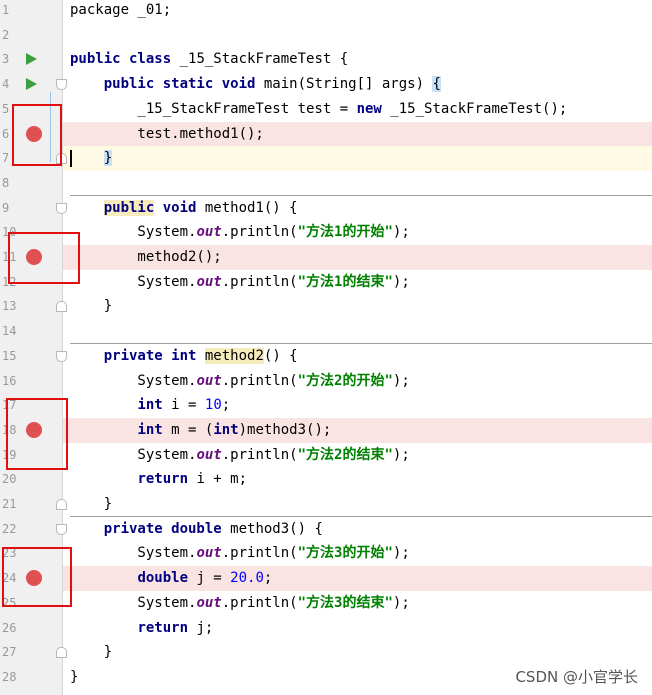 Image resolution: width=652 pixels, height=695 pixels. Describe the element at coordinates (345, 602) in the screenshot. I see `code-token: "方法3的结束"` at that location.